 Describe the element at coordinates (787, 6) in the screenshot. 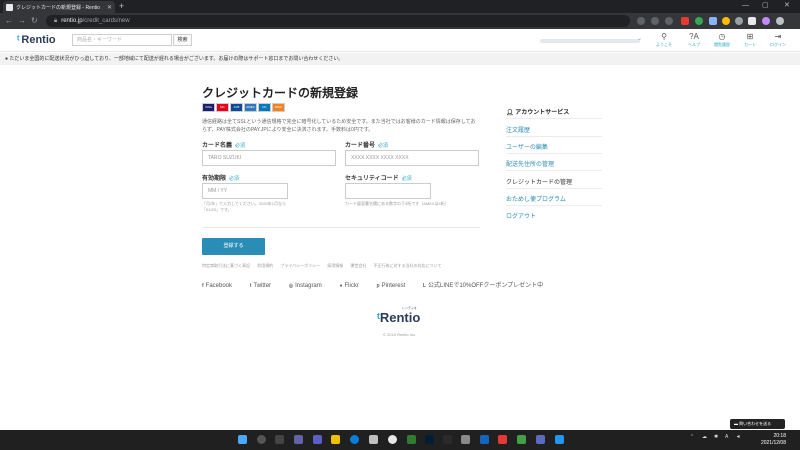

I see `window-close-icon: ✕` at that location.